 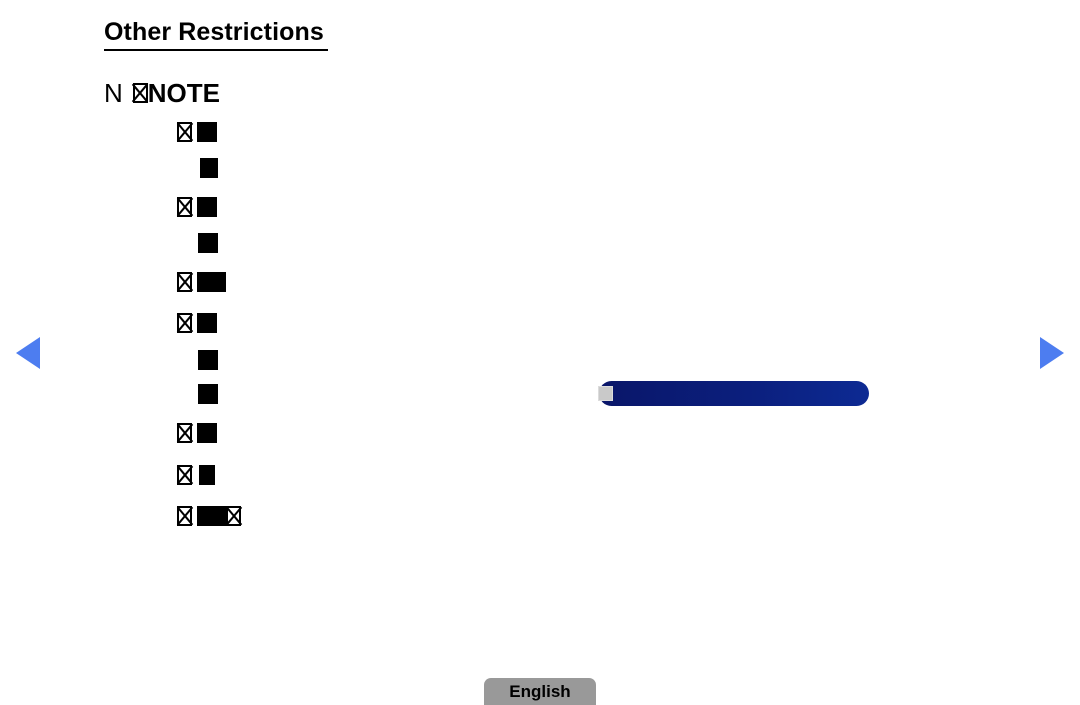 I want to click on note-label: NOTE, so click(x=184, y=93).